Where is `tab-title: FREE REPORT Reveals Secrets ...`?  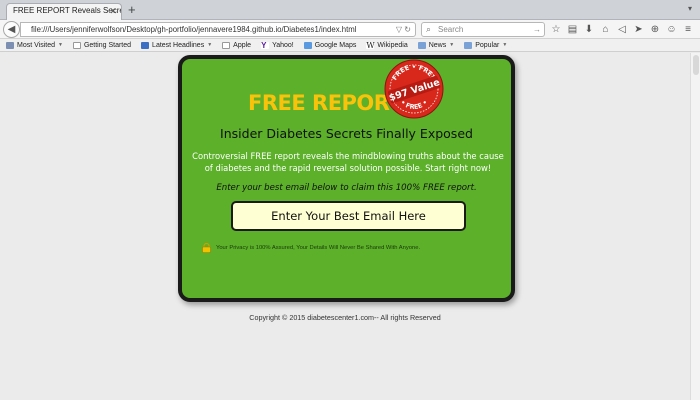 tab-title: FREE REPORT Reveals Secrets ... is located at coordinates (67, 10).